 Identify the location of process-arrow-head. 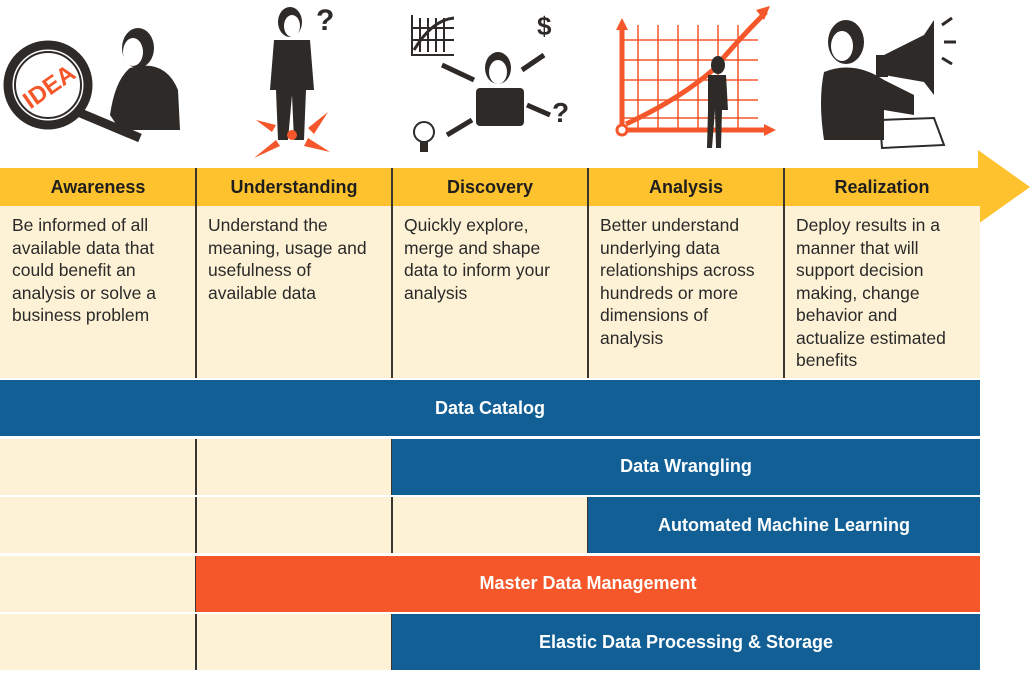
(1004, 187).